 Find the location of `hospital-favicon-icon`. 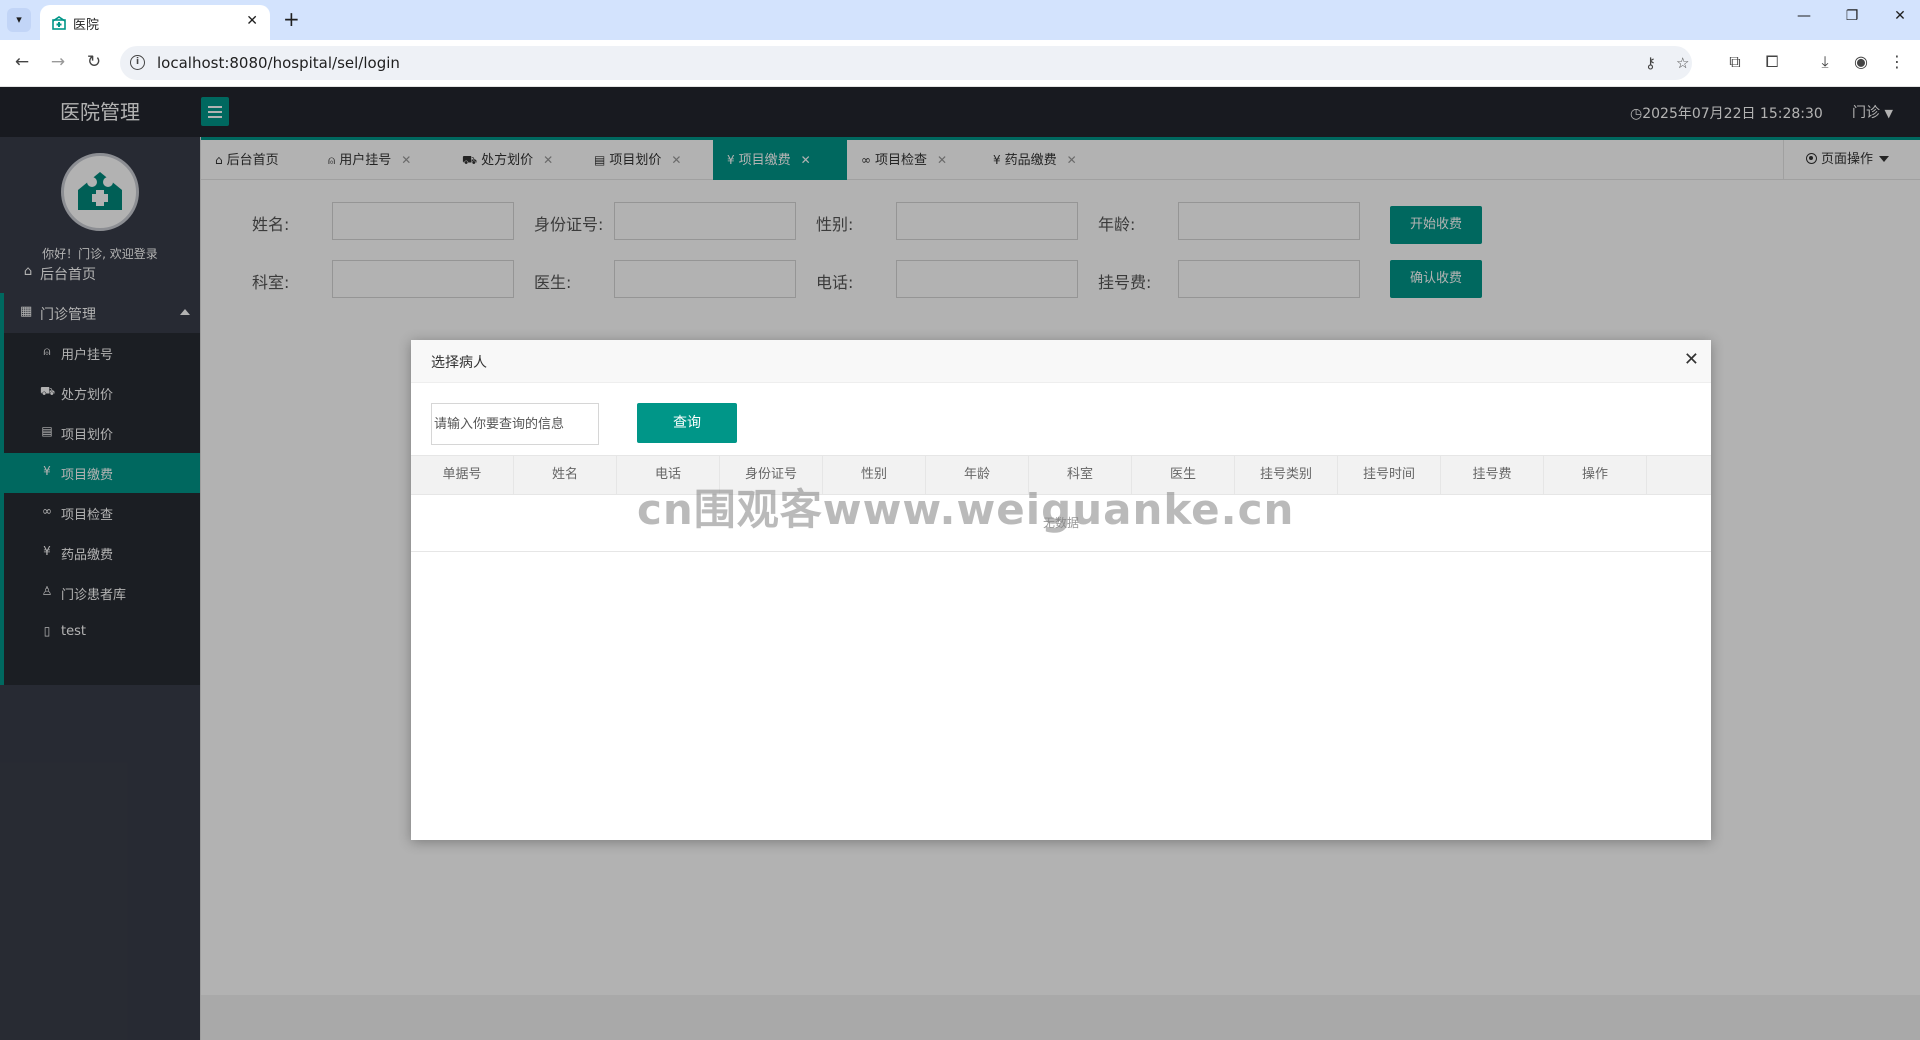

hospital-favicon-icon is located at coordinates (59, 23).